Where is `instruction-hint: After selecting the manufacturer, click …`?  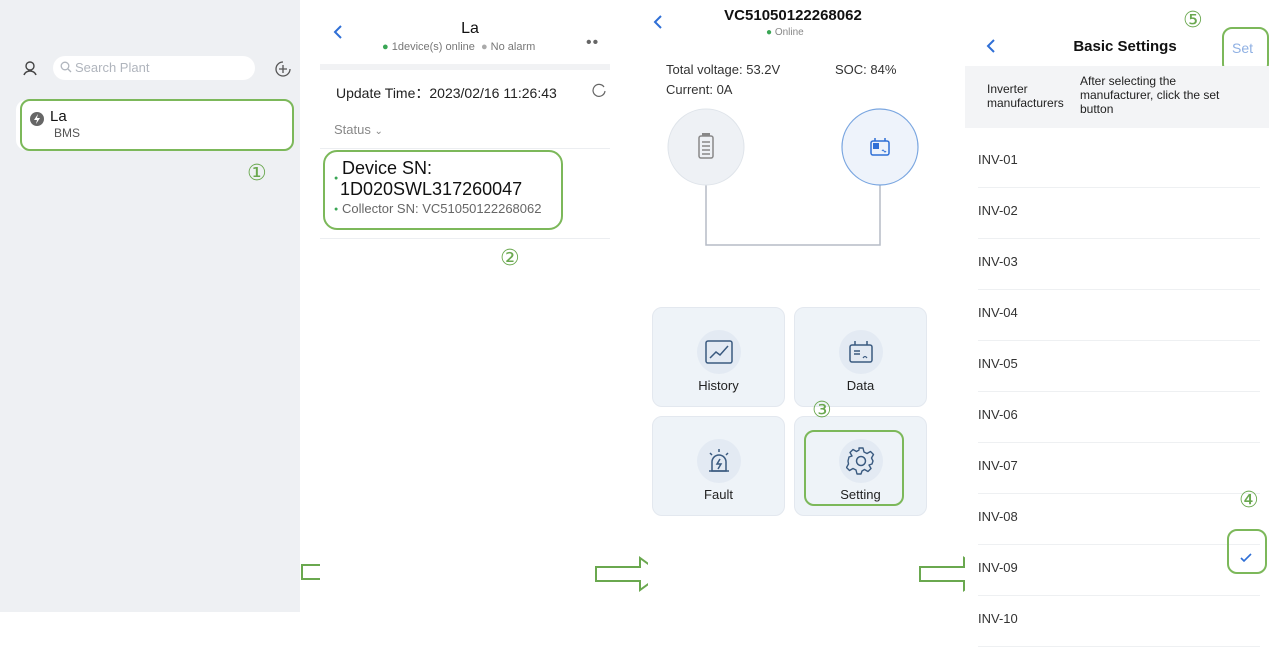
instruction-hint: After selecting the manufacturer, click … is located at coordinates (1150, 95).